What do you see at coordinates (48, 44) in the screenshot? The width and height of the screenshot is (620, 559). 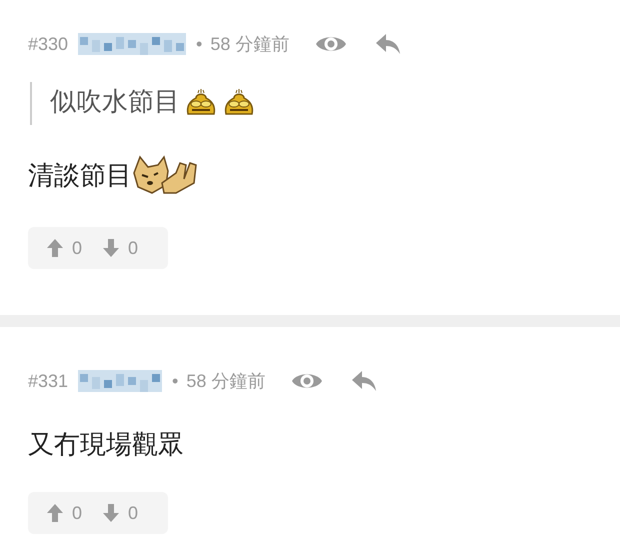 I see `post-number: #330` at bounding box center [48, 44].